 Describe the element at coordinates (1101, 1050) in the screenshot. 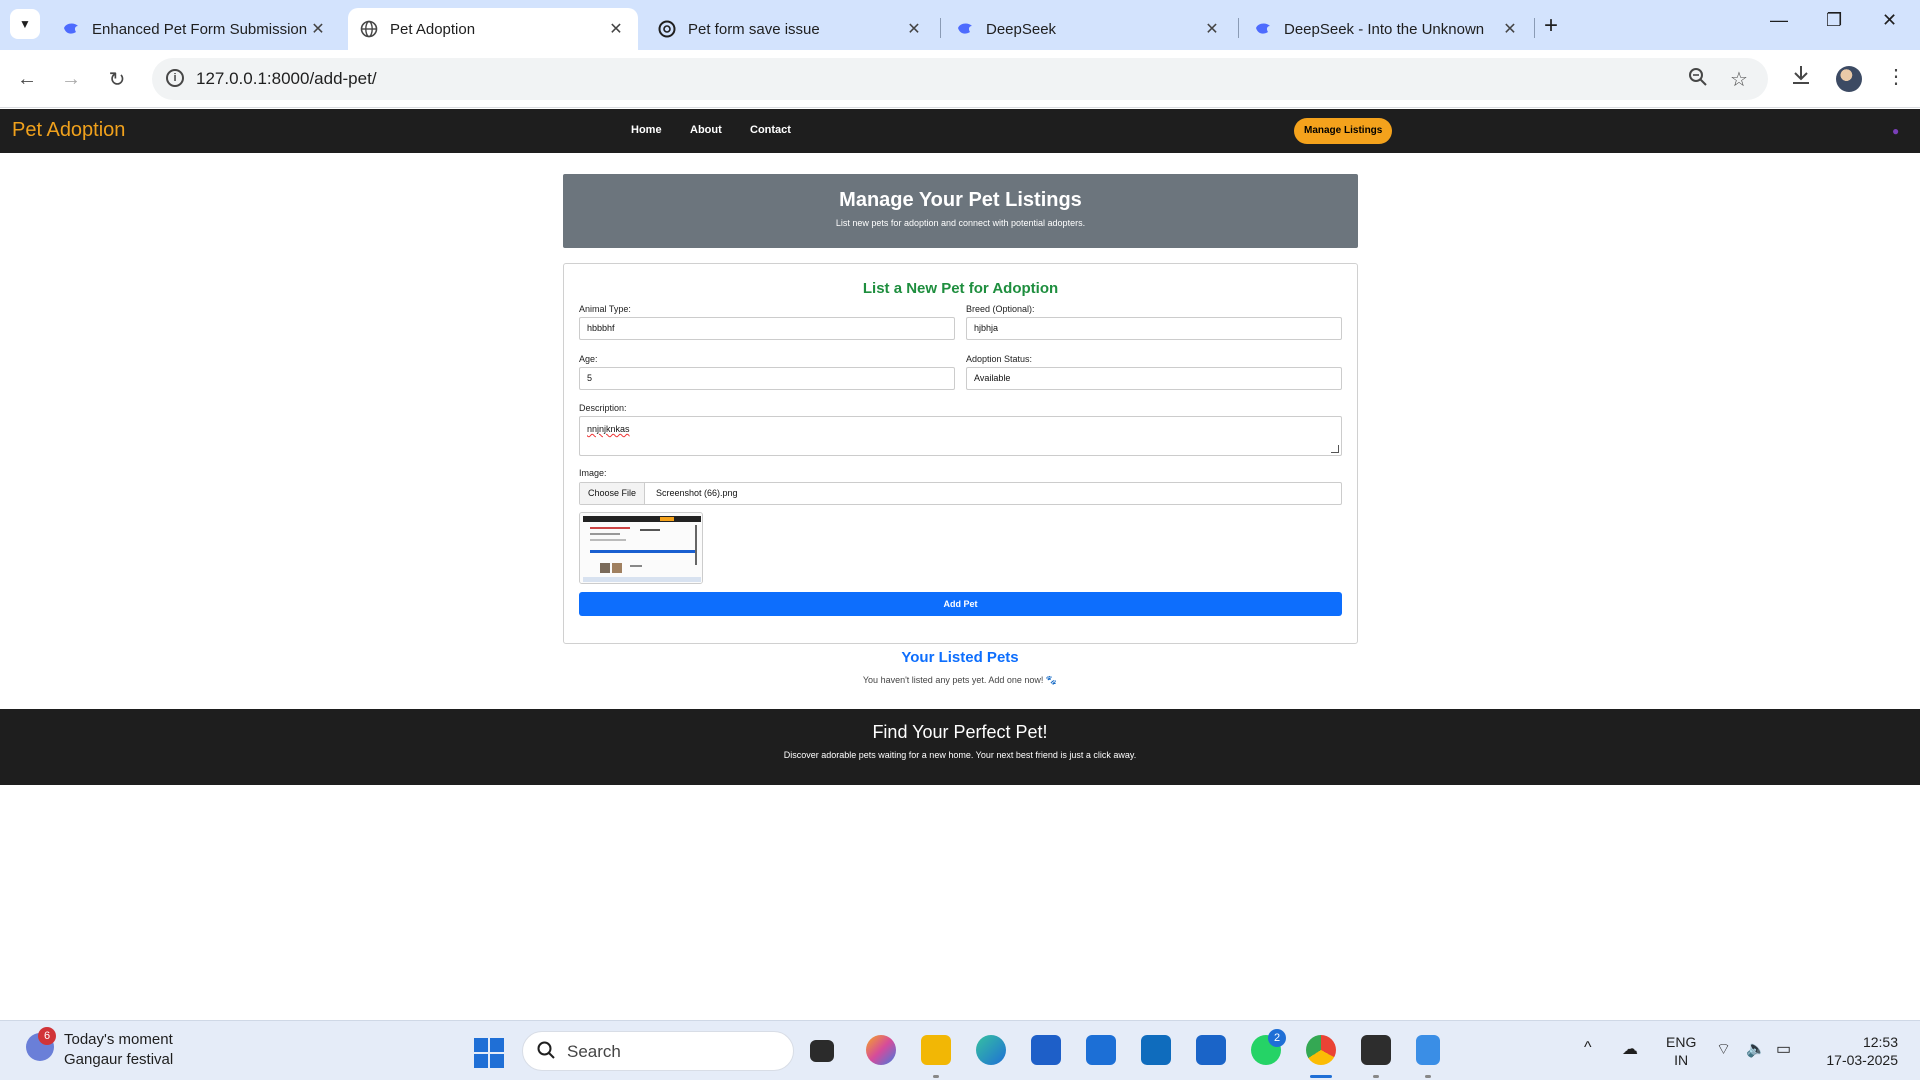

I see `myhp-icon` at that location.